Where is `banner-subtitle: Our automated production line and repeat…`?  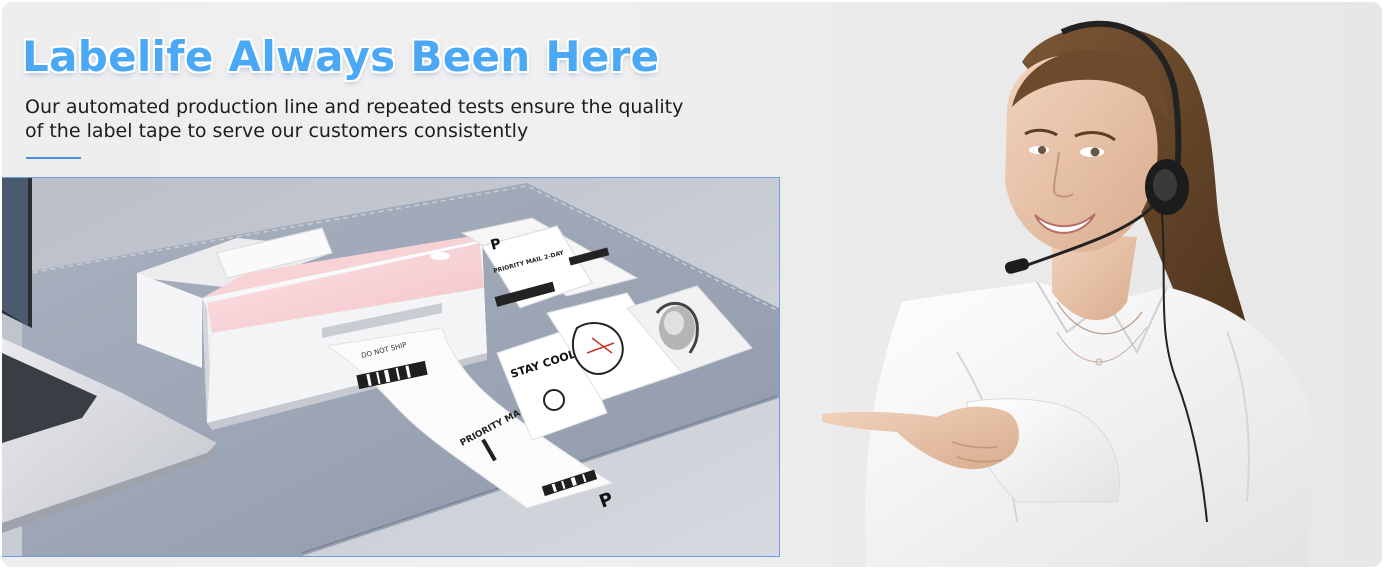
banner-subtitle: Our automated production line and repeat… is located at coordinates (354, 119).